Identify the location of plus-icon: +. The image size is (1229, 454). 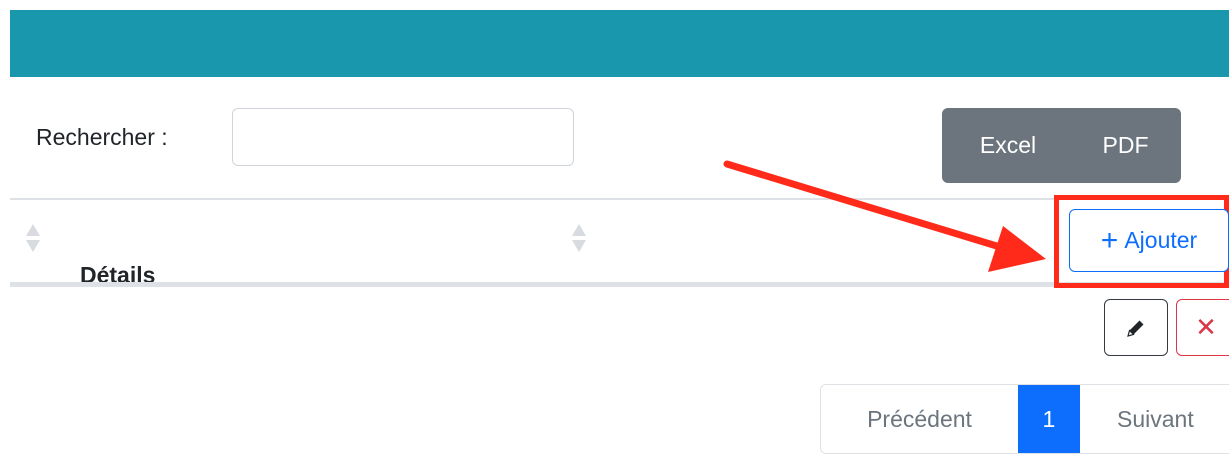
(1109, 240).